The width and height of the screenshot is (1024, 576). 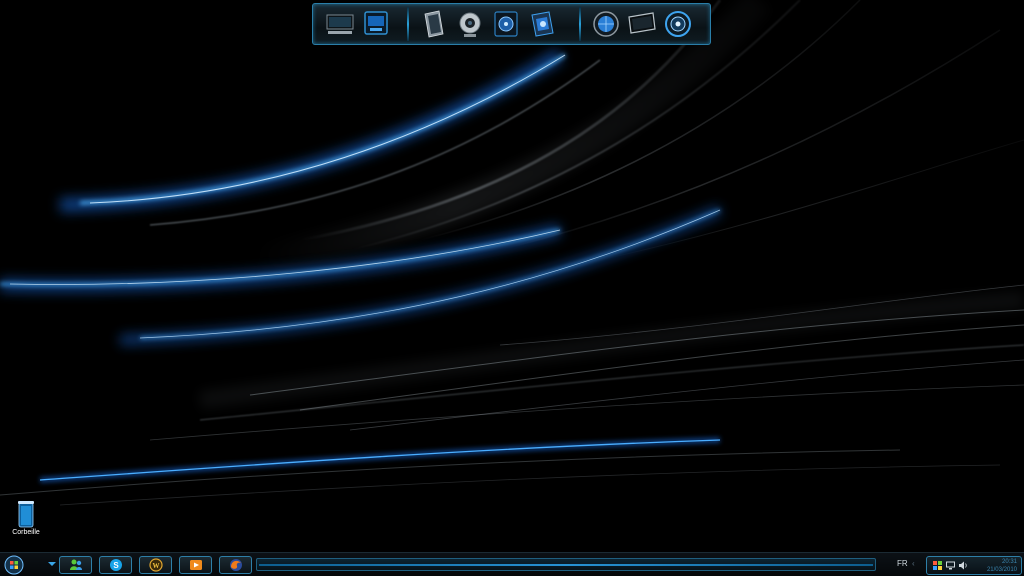 What do you see at coordinates (358, 24) in the screenshot?
I see `dock-group-system` at bounding box center [358, 24].